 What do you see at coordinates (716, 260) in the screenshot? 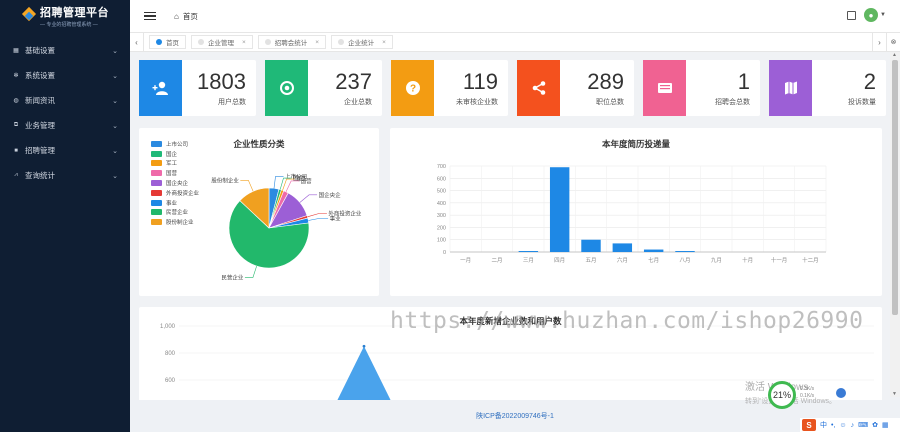
I see `x-tick-label: 九月` at bounding box center [716, 260].